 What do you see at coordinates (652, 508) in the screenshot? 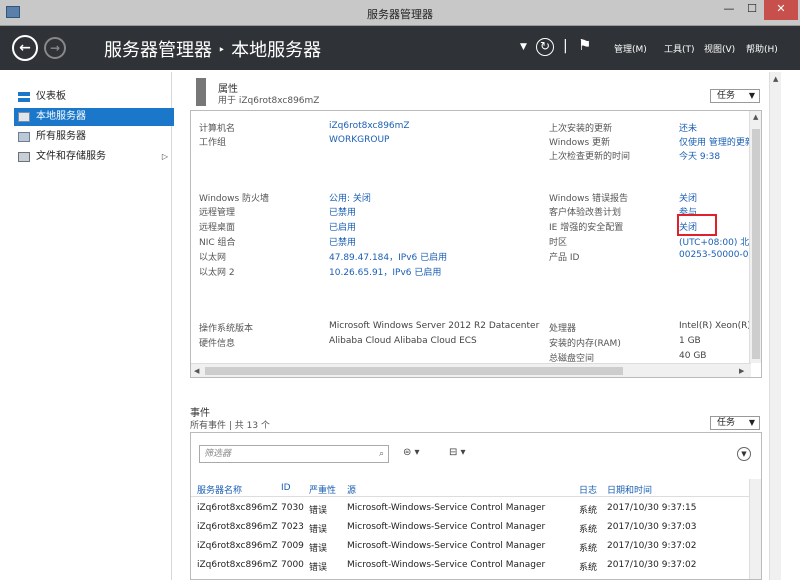
I see `cell-datetime: 2017/10/30 9:37:15` at bounding box center [652, 508].